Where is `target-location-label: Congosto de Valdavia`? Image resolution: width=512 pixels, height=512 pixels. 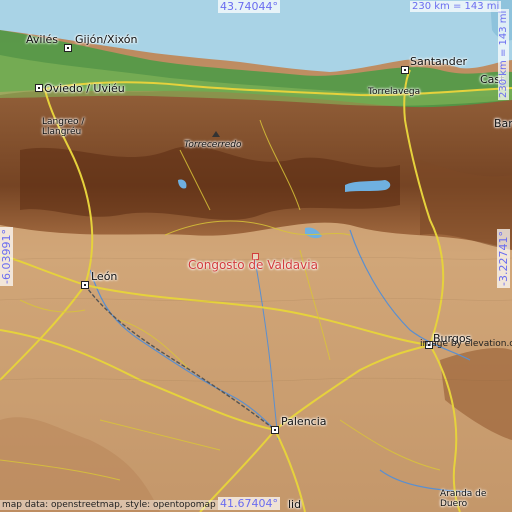
target-location-label: Congosto de Valdavia is located at coordinates (253, 265).